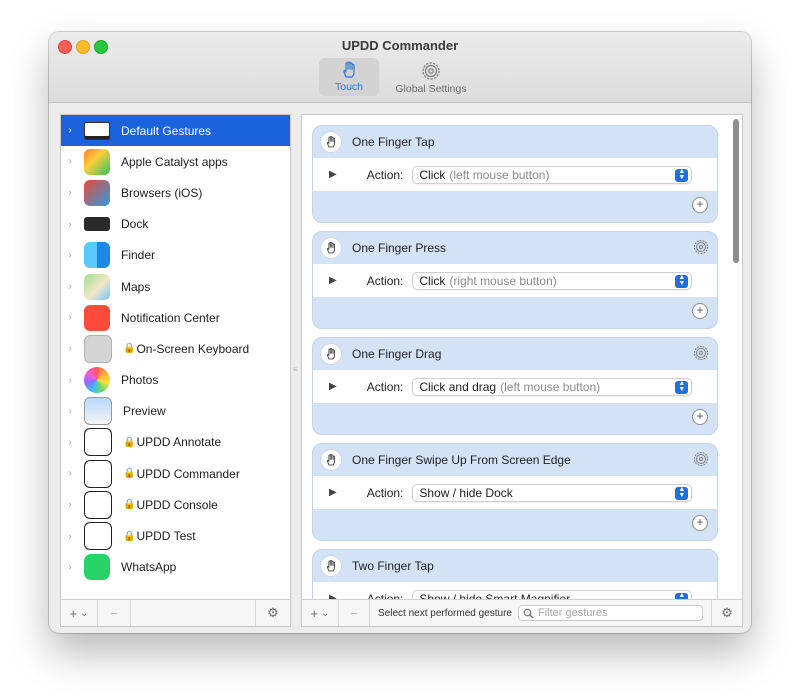 The width and height of the screenshot is (800, 698). I want to click on remove-app-button: −, so click(114, 613).